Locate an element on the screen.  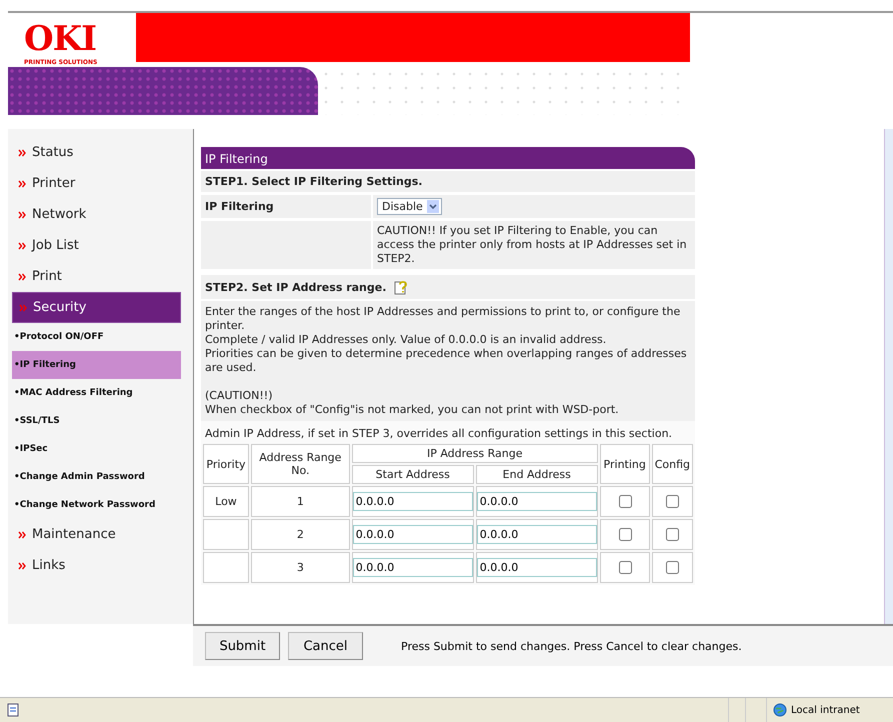
nav-item: Job List is located at coordinates (96, 245).